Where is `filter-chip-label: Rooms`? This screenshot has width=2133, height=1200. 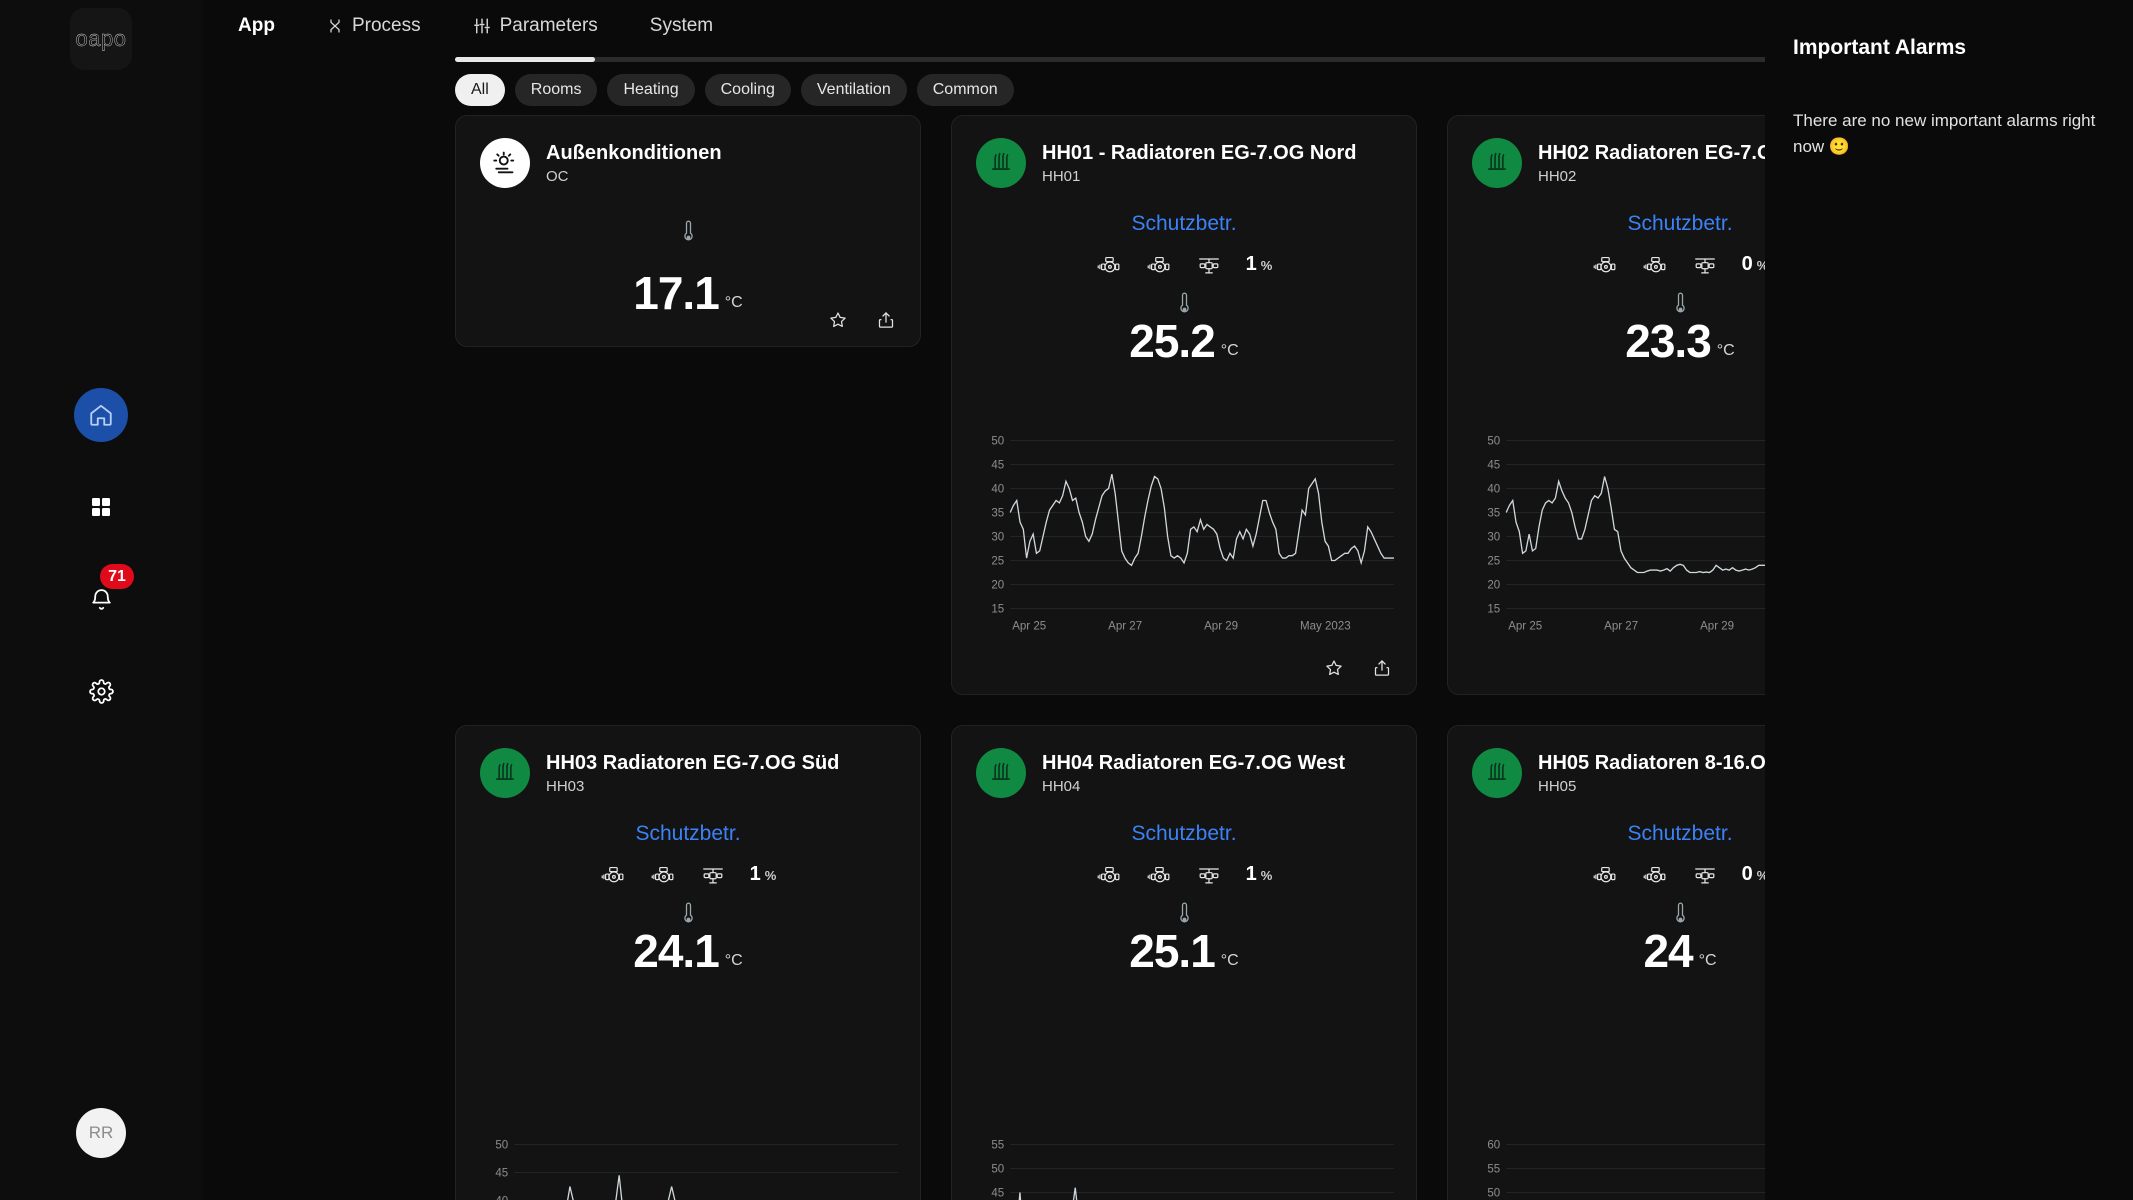 filter-chip-label: Rooms is located at coordinates (556, 89).